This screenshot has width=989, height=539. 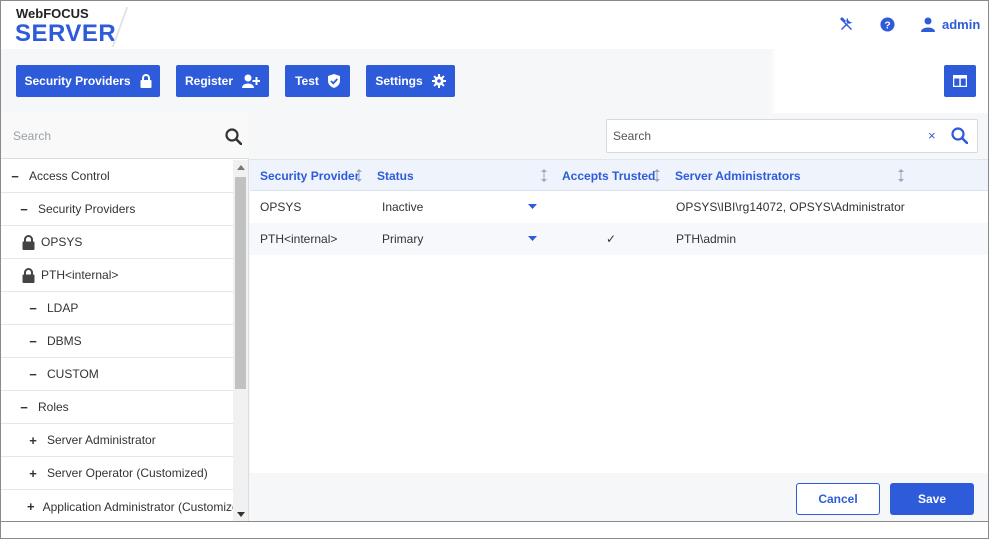 What do you see at coordinates (117, 176) in the screenshot?
I see `tree-item-access-control: − Access Control` at bounding box center [117, 176].